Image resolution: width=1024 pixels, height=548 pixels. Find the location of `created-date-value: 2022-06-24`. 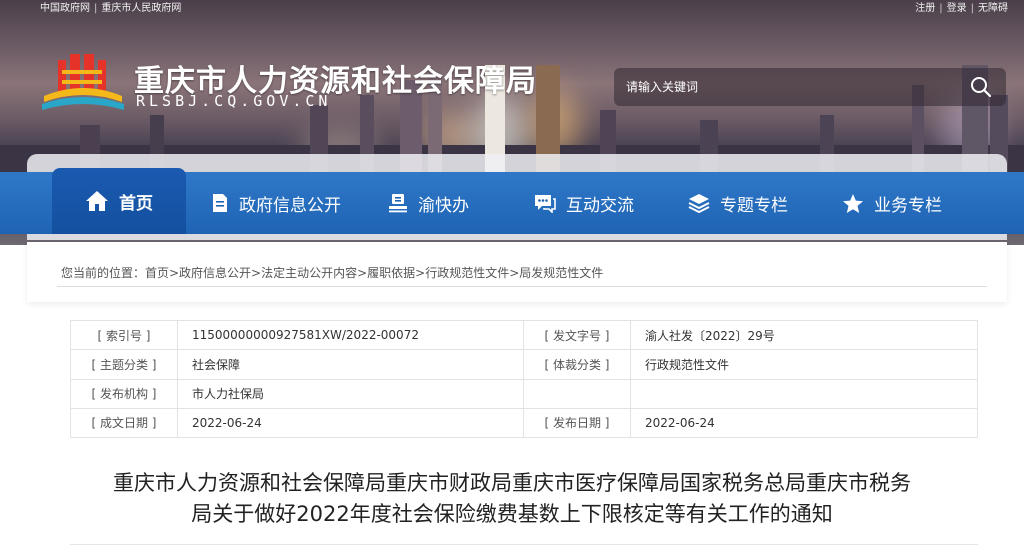

created-date-value: 2022-06-24 is located at coordinates (350, 423).